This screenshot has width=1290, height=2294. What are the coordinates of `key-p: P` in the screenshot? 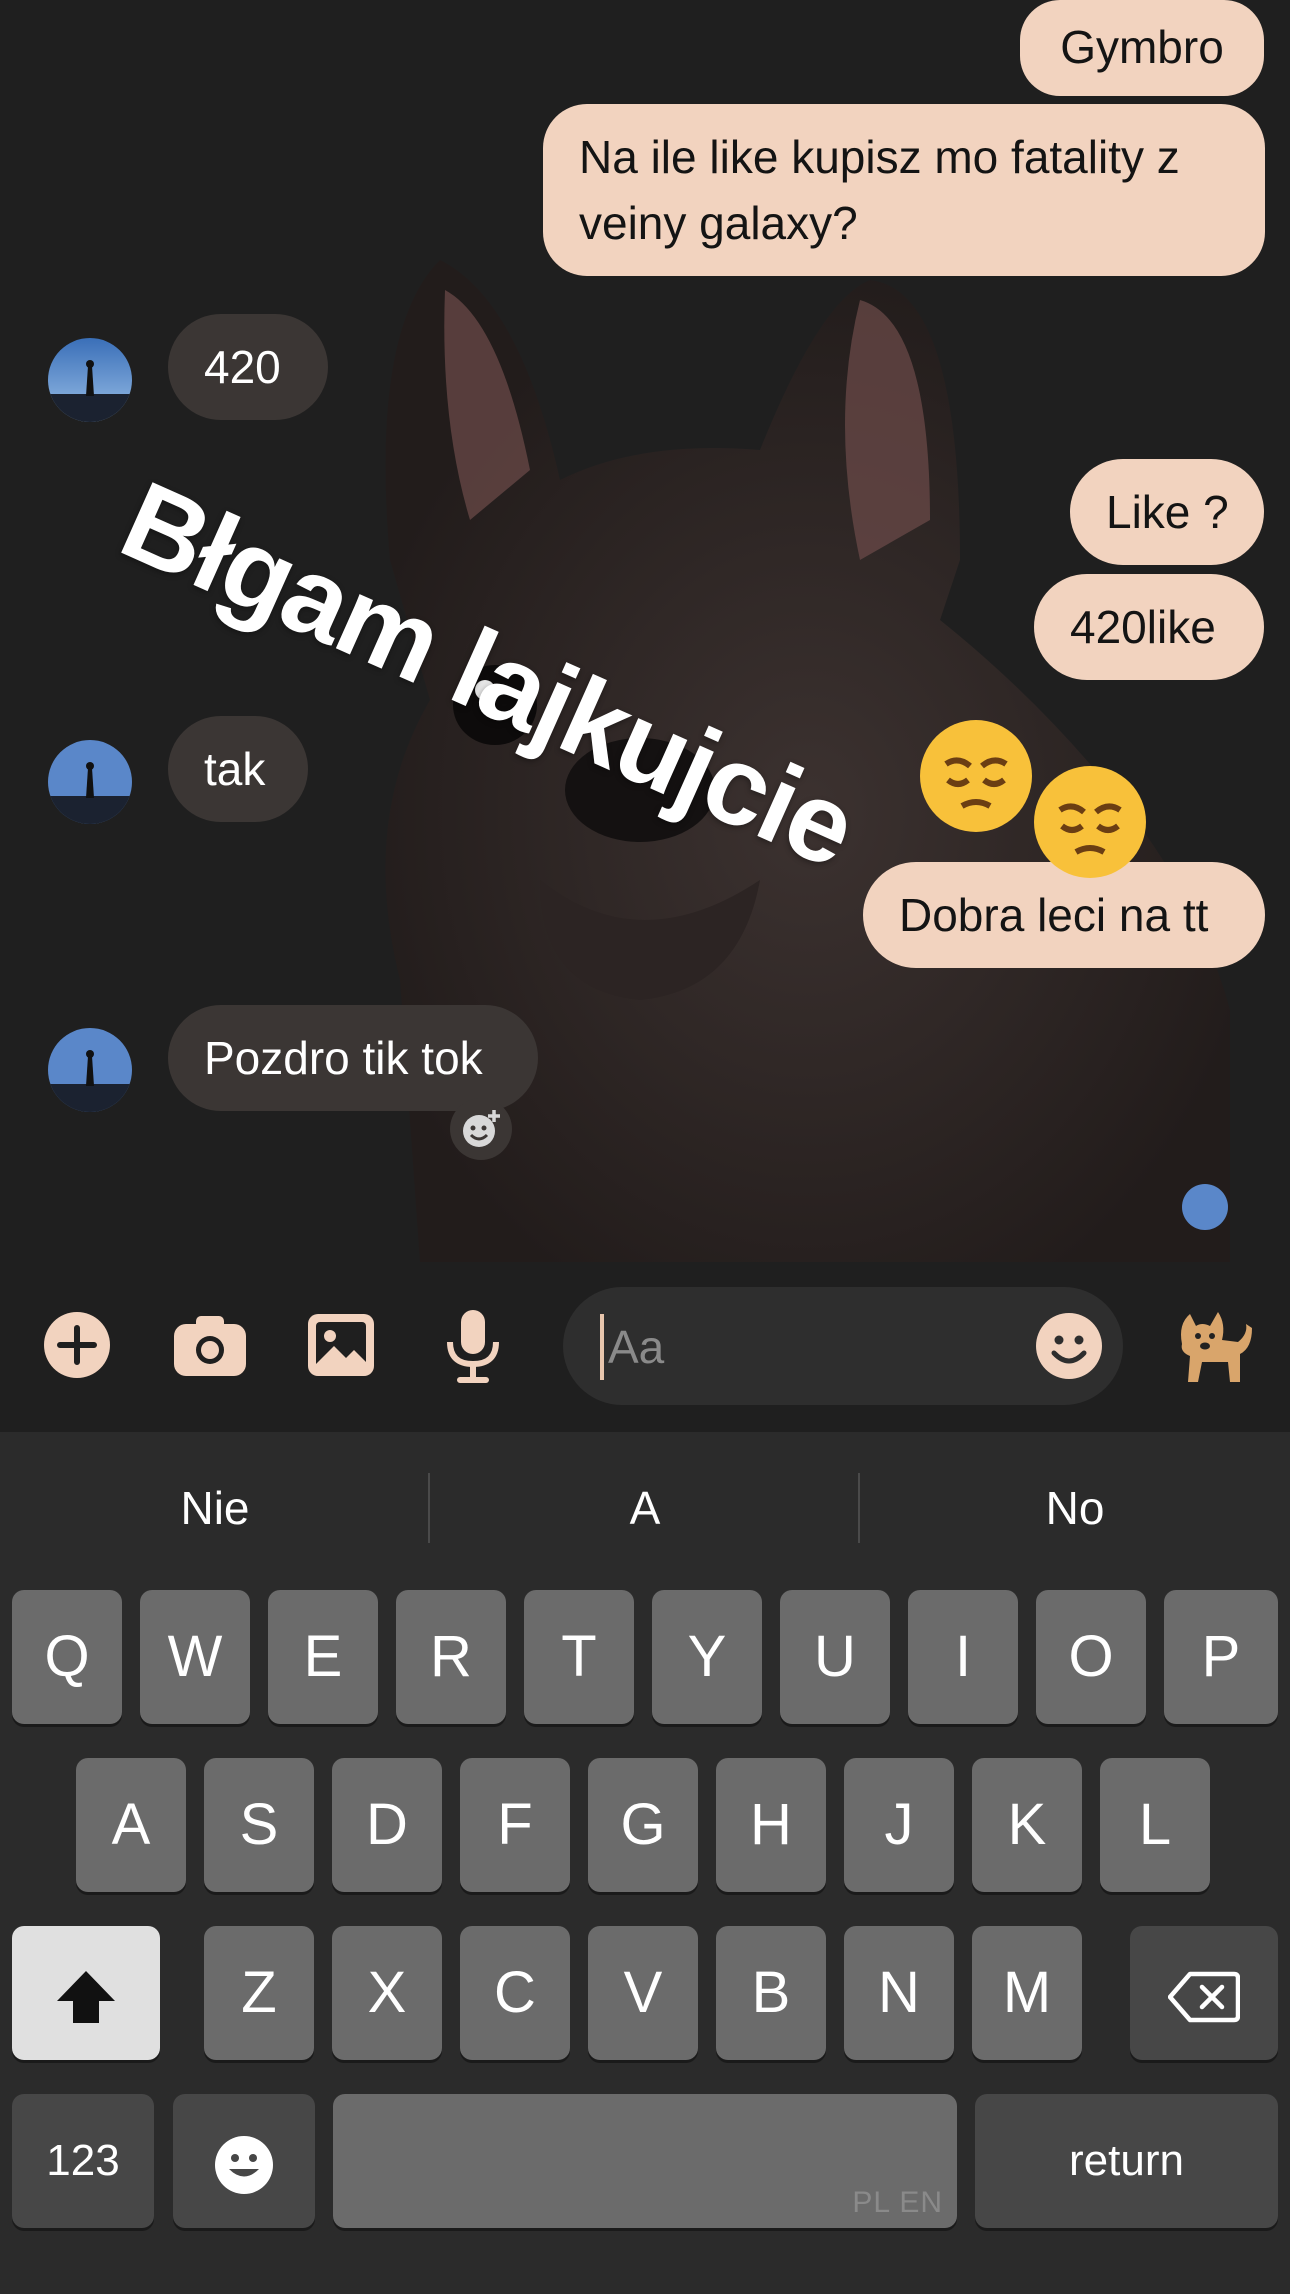 It's located at (1221, 1657).